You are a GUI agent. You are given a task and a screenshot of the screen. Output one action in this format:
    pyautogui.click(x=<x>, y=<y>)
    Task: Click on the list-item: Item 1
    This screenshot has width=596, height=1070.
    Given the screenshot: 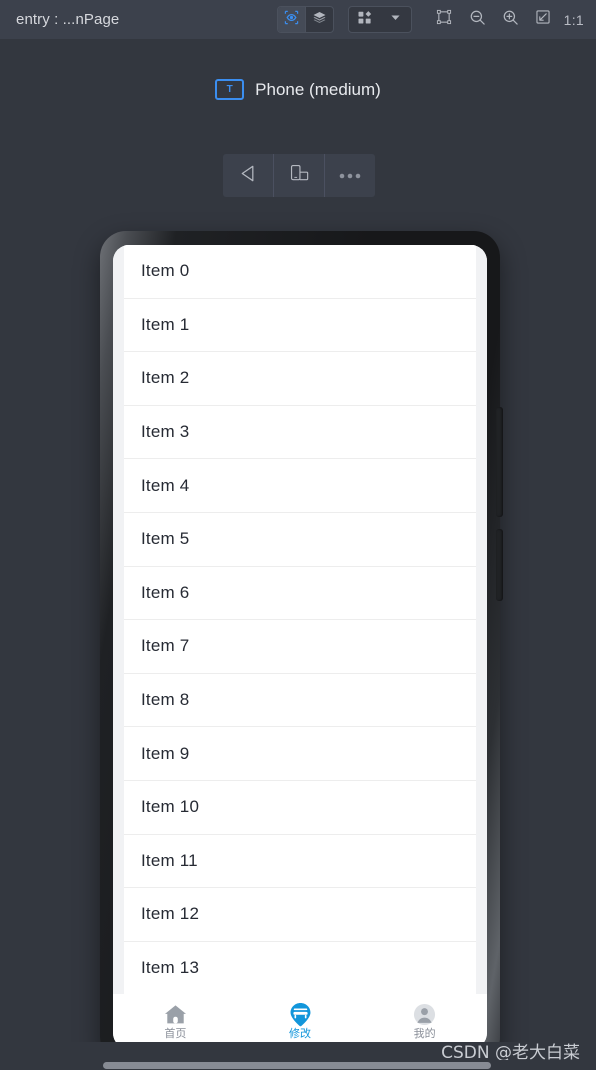 What is the action you would take?
    pyautogui.click(x=300, y=325)
    